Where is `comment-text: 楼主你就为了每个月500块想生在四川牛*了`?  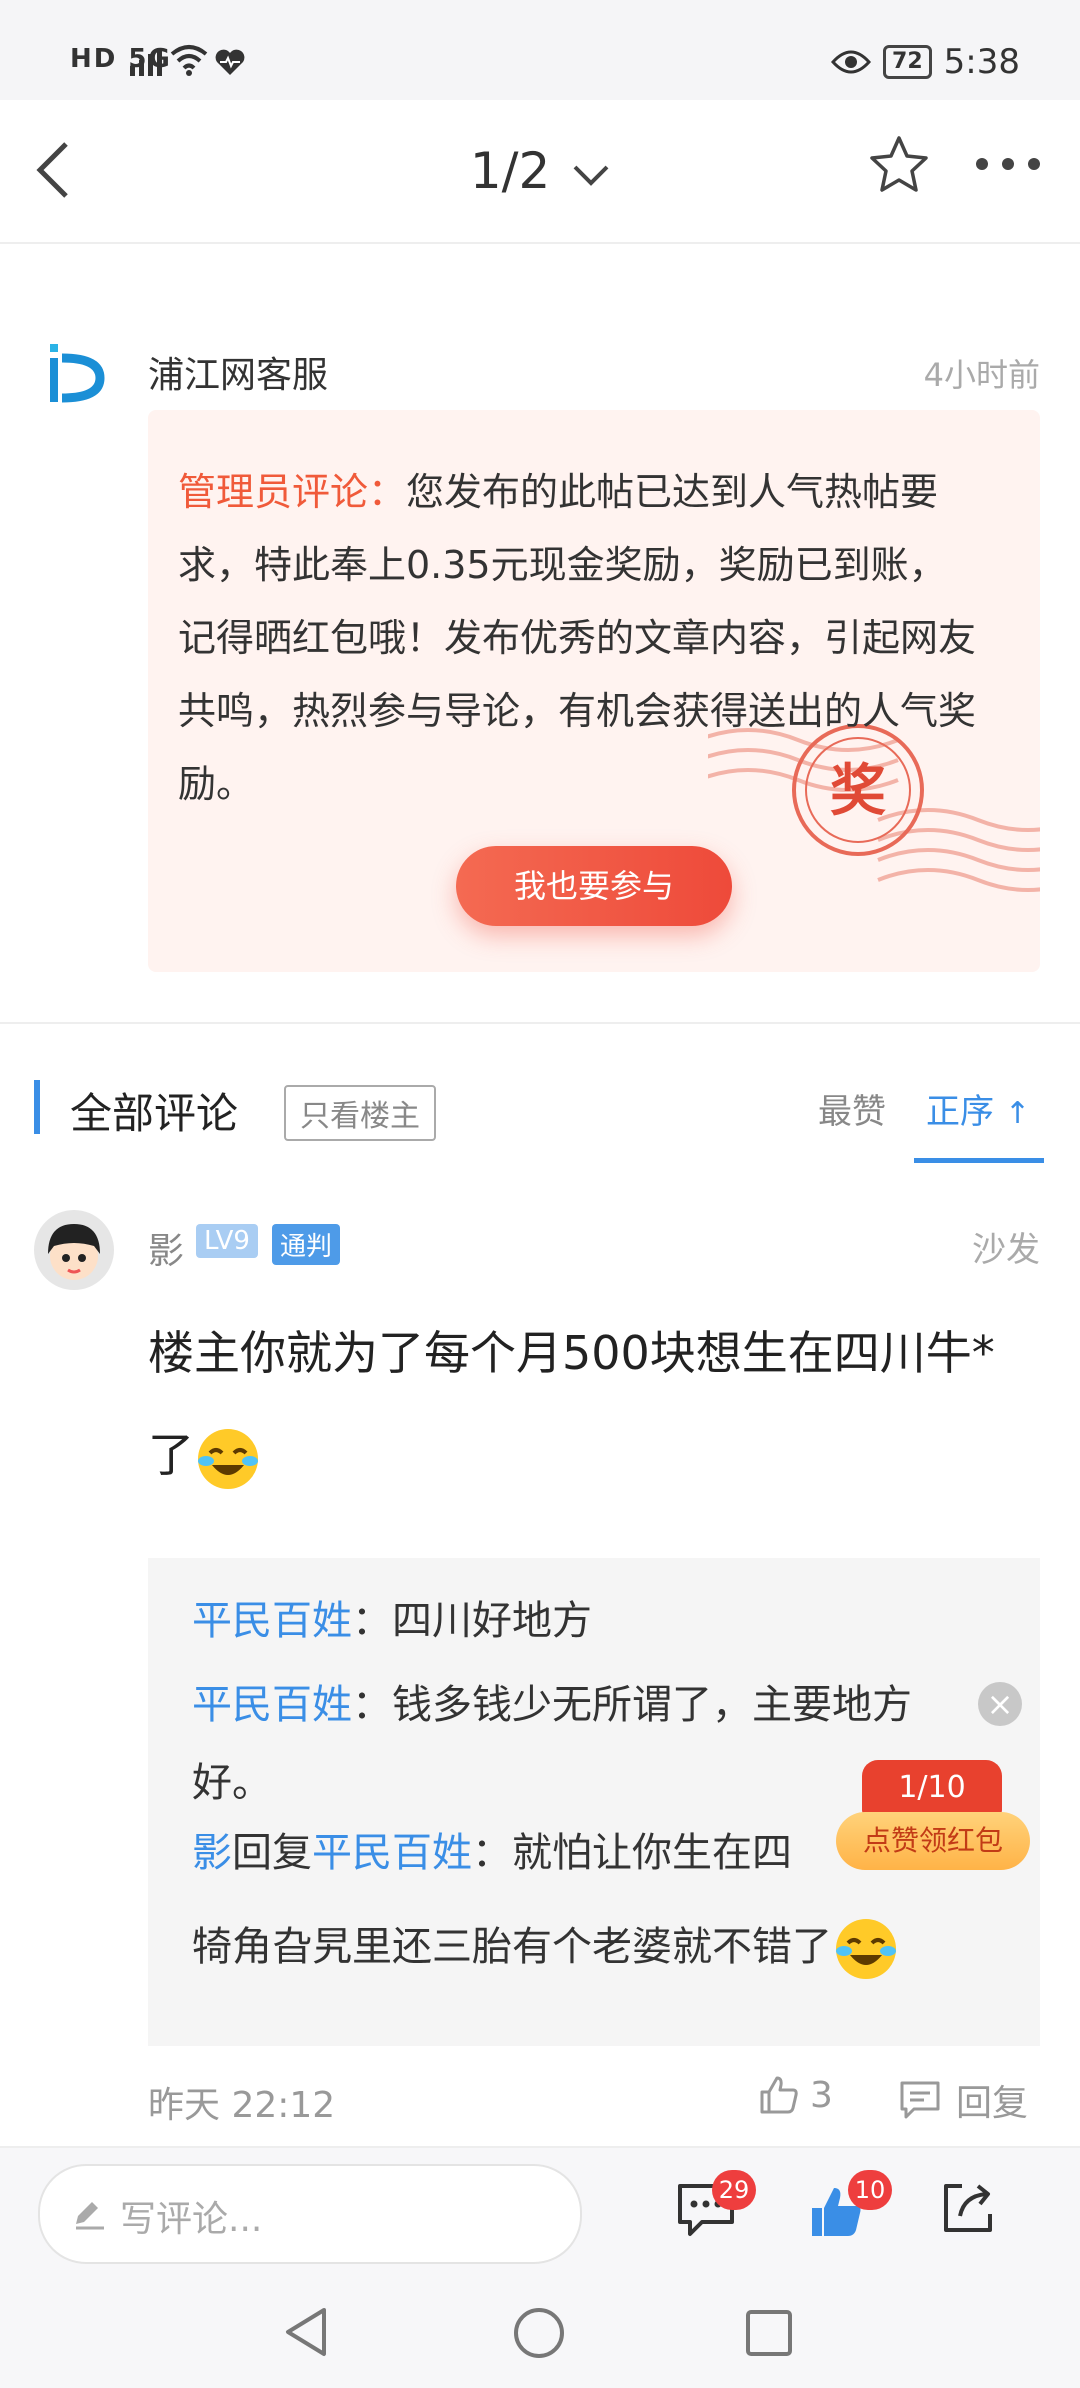 comment-text: 楼主你就为了每个月500块想生在四川牛*了 is located at coordinates (588, 1404).